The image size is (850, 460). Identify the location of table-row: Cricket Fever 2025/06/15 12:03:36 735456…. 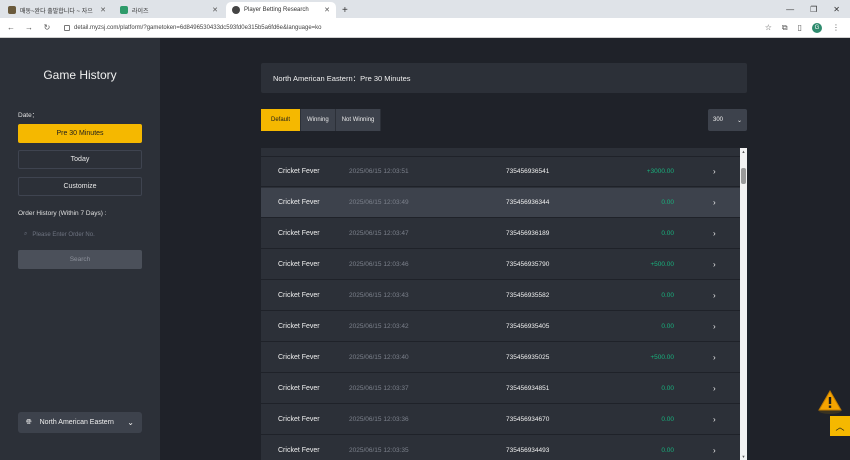
(500, 420).